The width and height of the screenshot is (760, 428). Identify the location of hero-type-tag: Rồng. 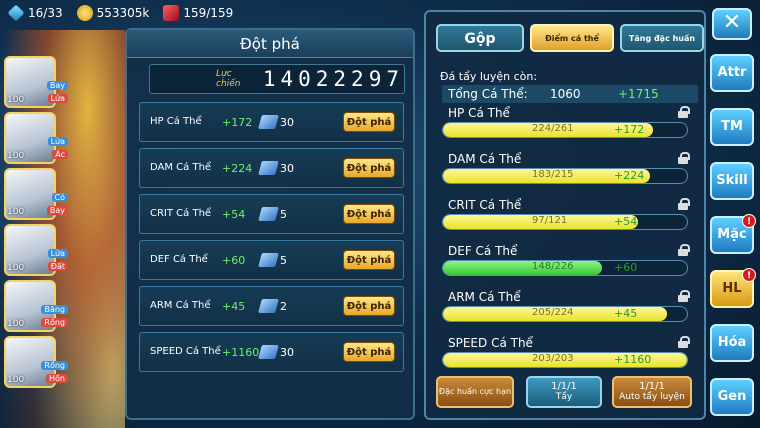
(54, 365).